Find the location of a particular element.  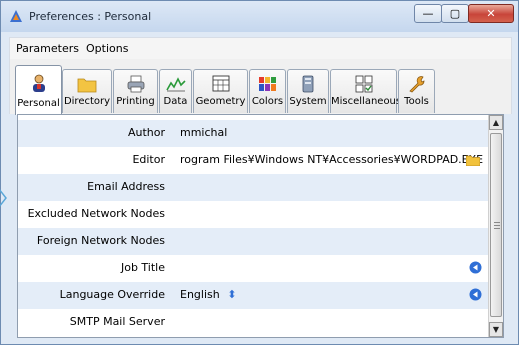

field-label: Job Title is located at coordinates (142, 267).